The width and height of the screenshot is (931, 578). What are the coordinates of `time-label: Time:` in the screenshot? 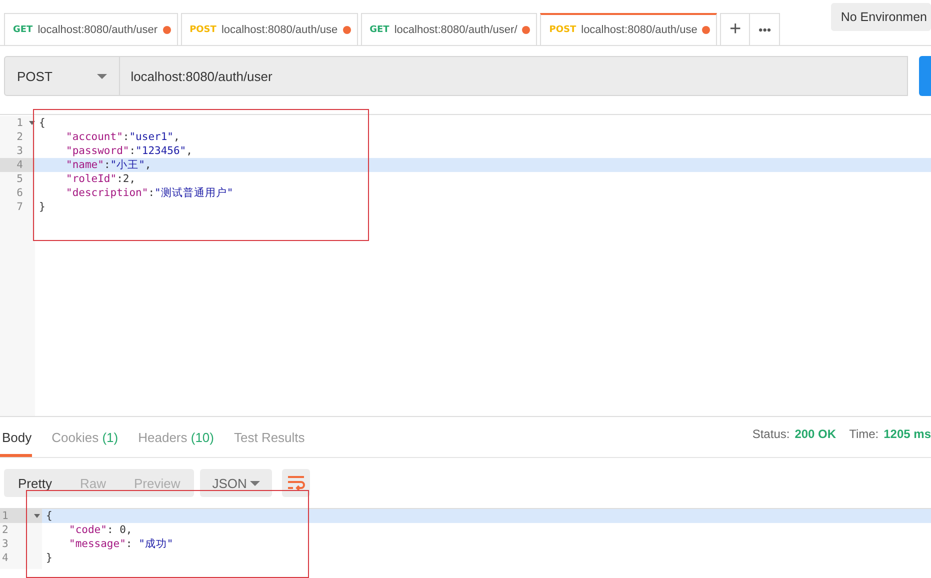 It's located at (864, 434).